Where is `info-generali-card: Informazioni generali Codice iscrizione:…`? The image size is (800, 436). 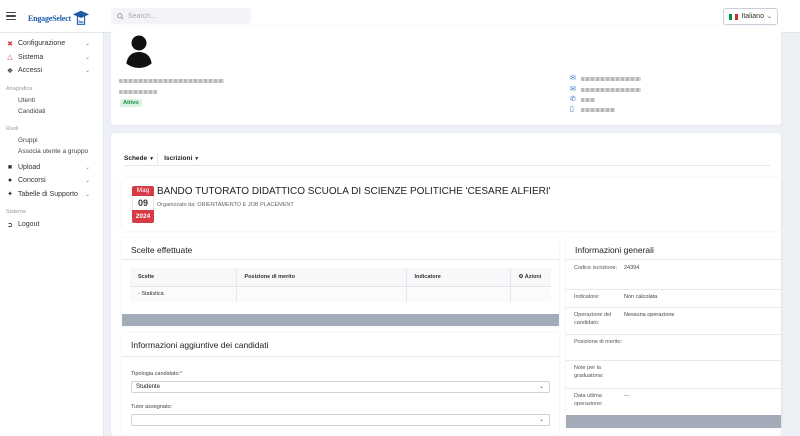
info-generali-card: Informazioni generali Codice iscrizione:… is located at coordinates (673, 333).